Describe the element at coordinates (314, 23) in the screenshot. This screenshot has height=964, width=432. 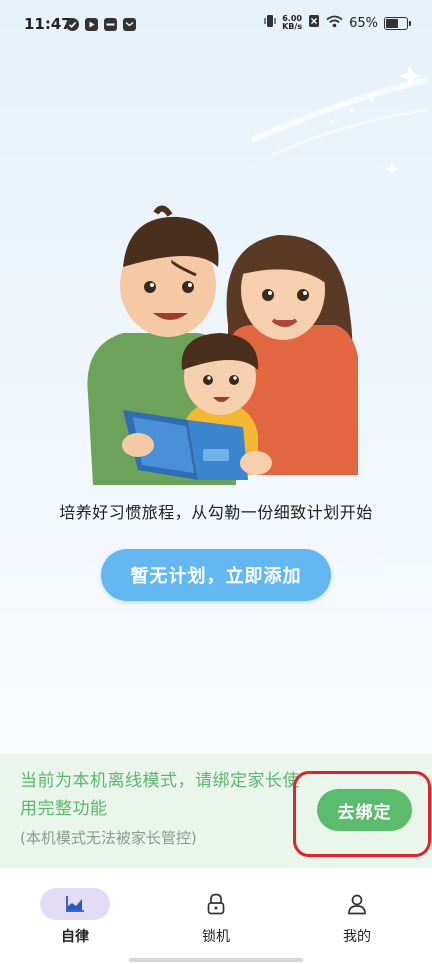
I see `no-sim-icon` at that location.